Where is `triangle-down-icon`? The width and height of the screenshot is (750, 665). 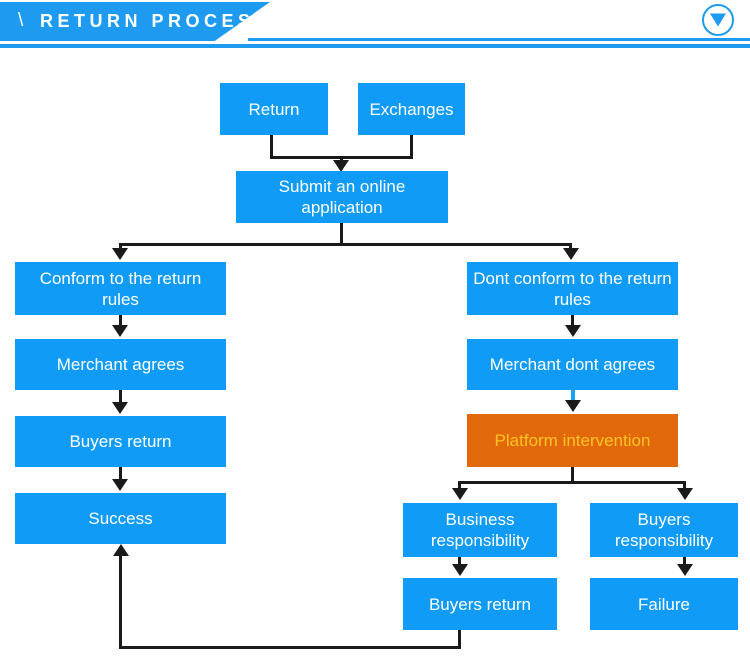 triangle-down-icon is located at coordinates (718, 20).